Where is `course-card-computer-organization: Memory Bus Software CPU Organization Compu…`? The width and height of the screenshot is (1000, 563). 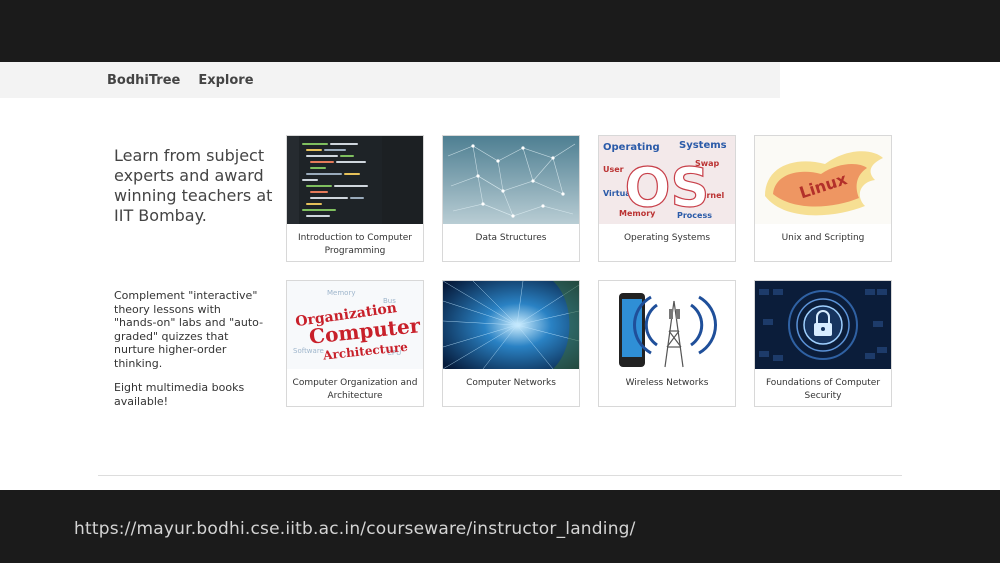
course-card-computer-organization: Memory Bus Software CPU Organization Compu… is located at coordinates (355, 343).